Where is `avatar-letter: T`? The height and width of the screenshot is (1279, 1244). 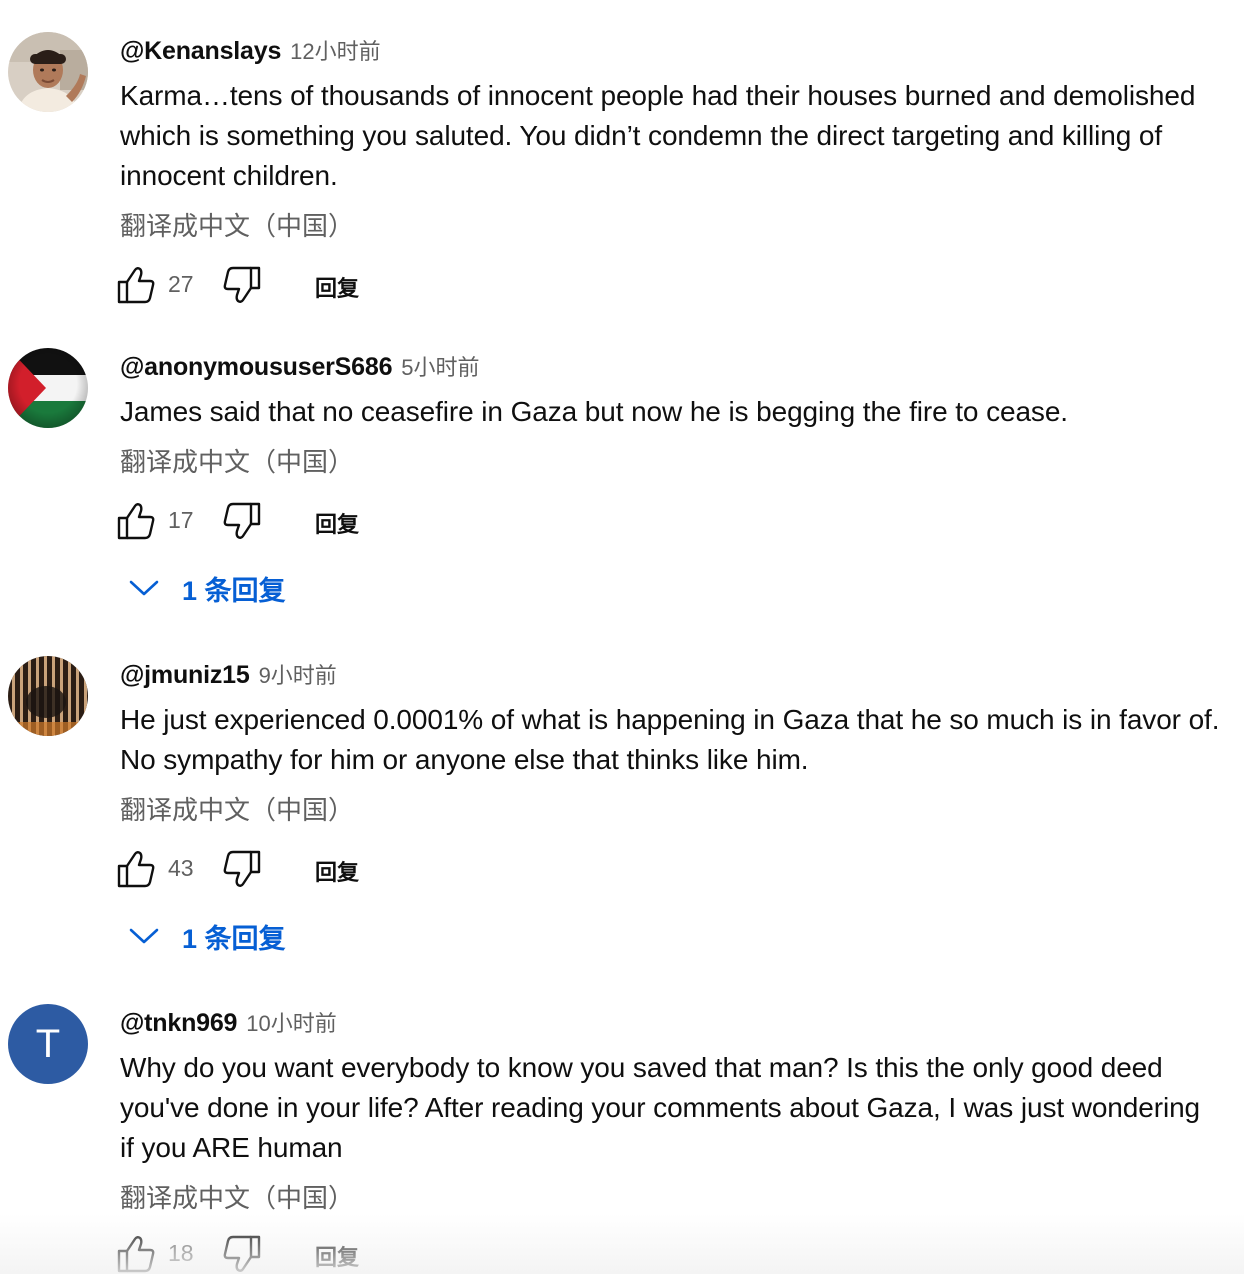
avatar-letter: T is located at coordinates (48, 1043).